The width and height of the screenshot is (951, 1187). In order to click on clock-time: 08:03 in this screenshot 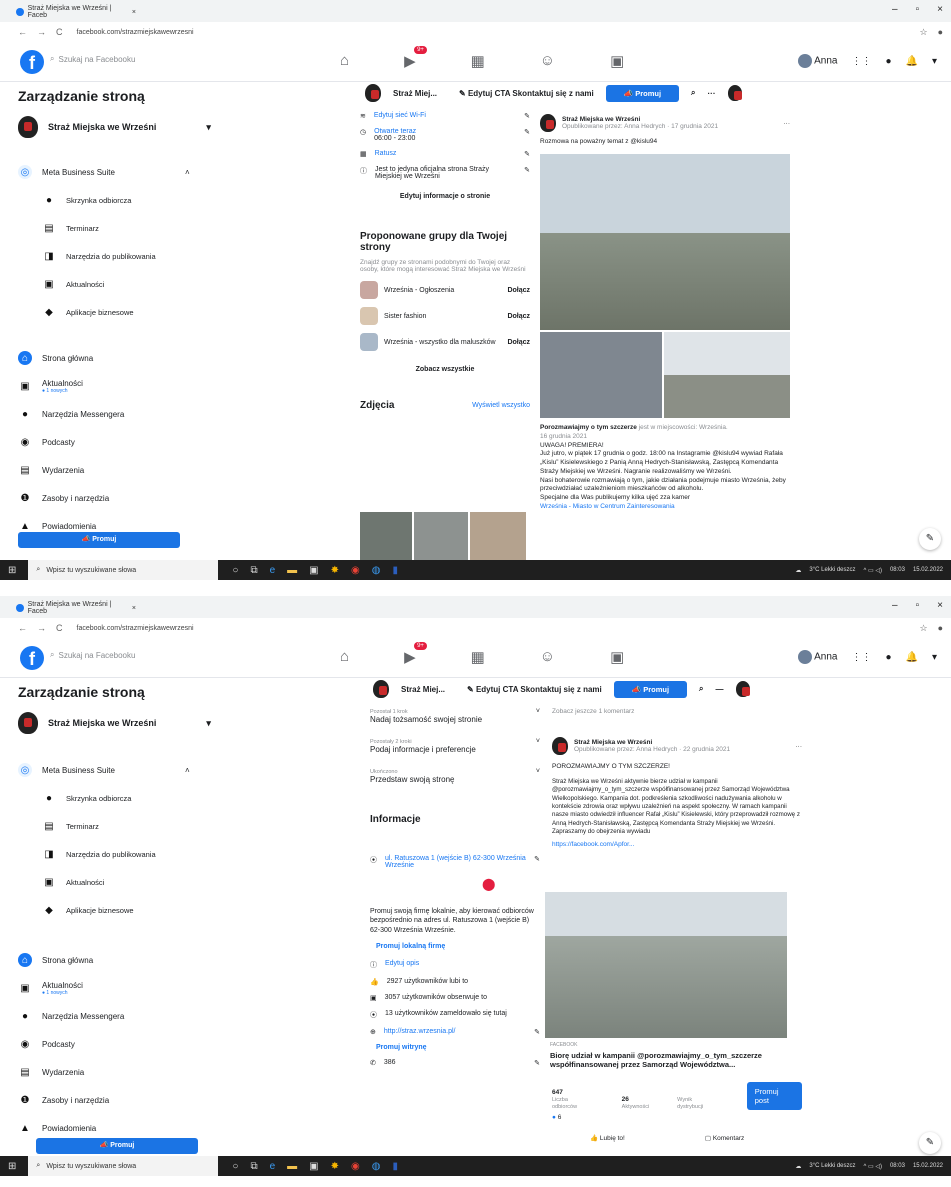, I will do `click(897, 570)`.